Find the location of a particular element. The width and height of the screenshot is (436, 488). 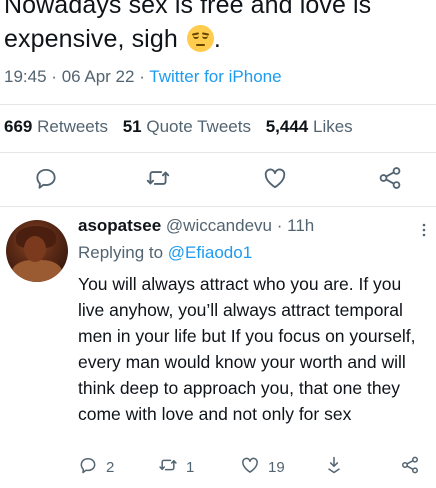

likes-label: Likes is located at coordinates (332, 126).